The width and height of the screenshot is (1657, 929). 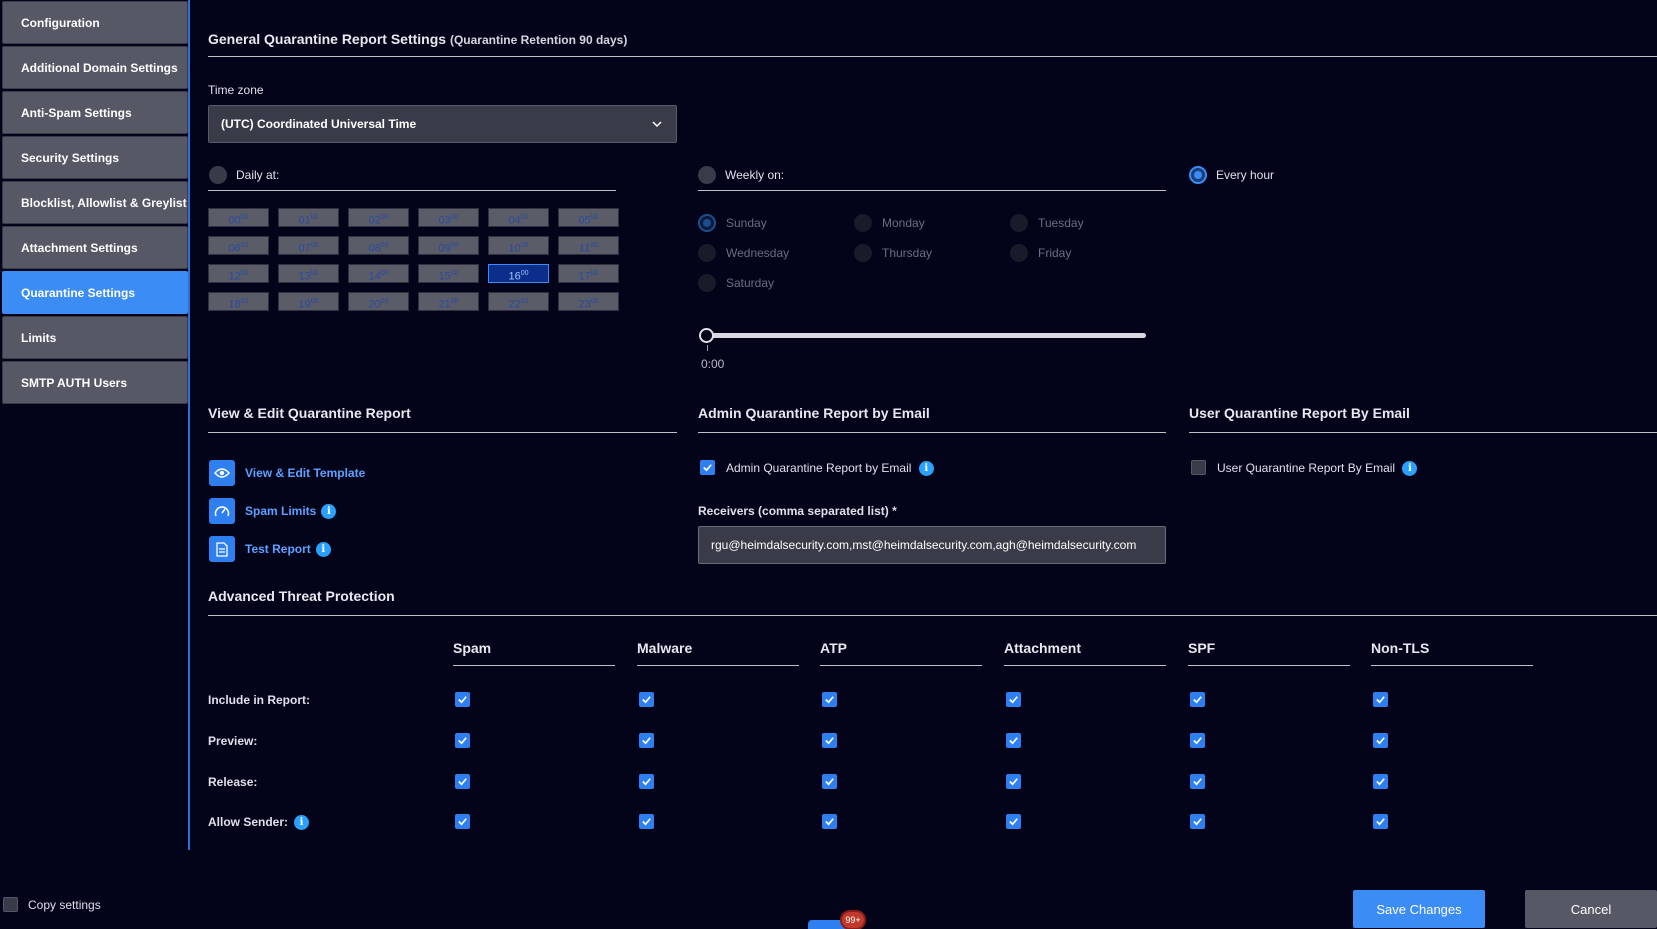 What do you see at coordinates (308, 217) in the screenshot?
I see `hour-button: 0100` at bounding box center [308, 217].